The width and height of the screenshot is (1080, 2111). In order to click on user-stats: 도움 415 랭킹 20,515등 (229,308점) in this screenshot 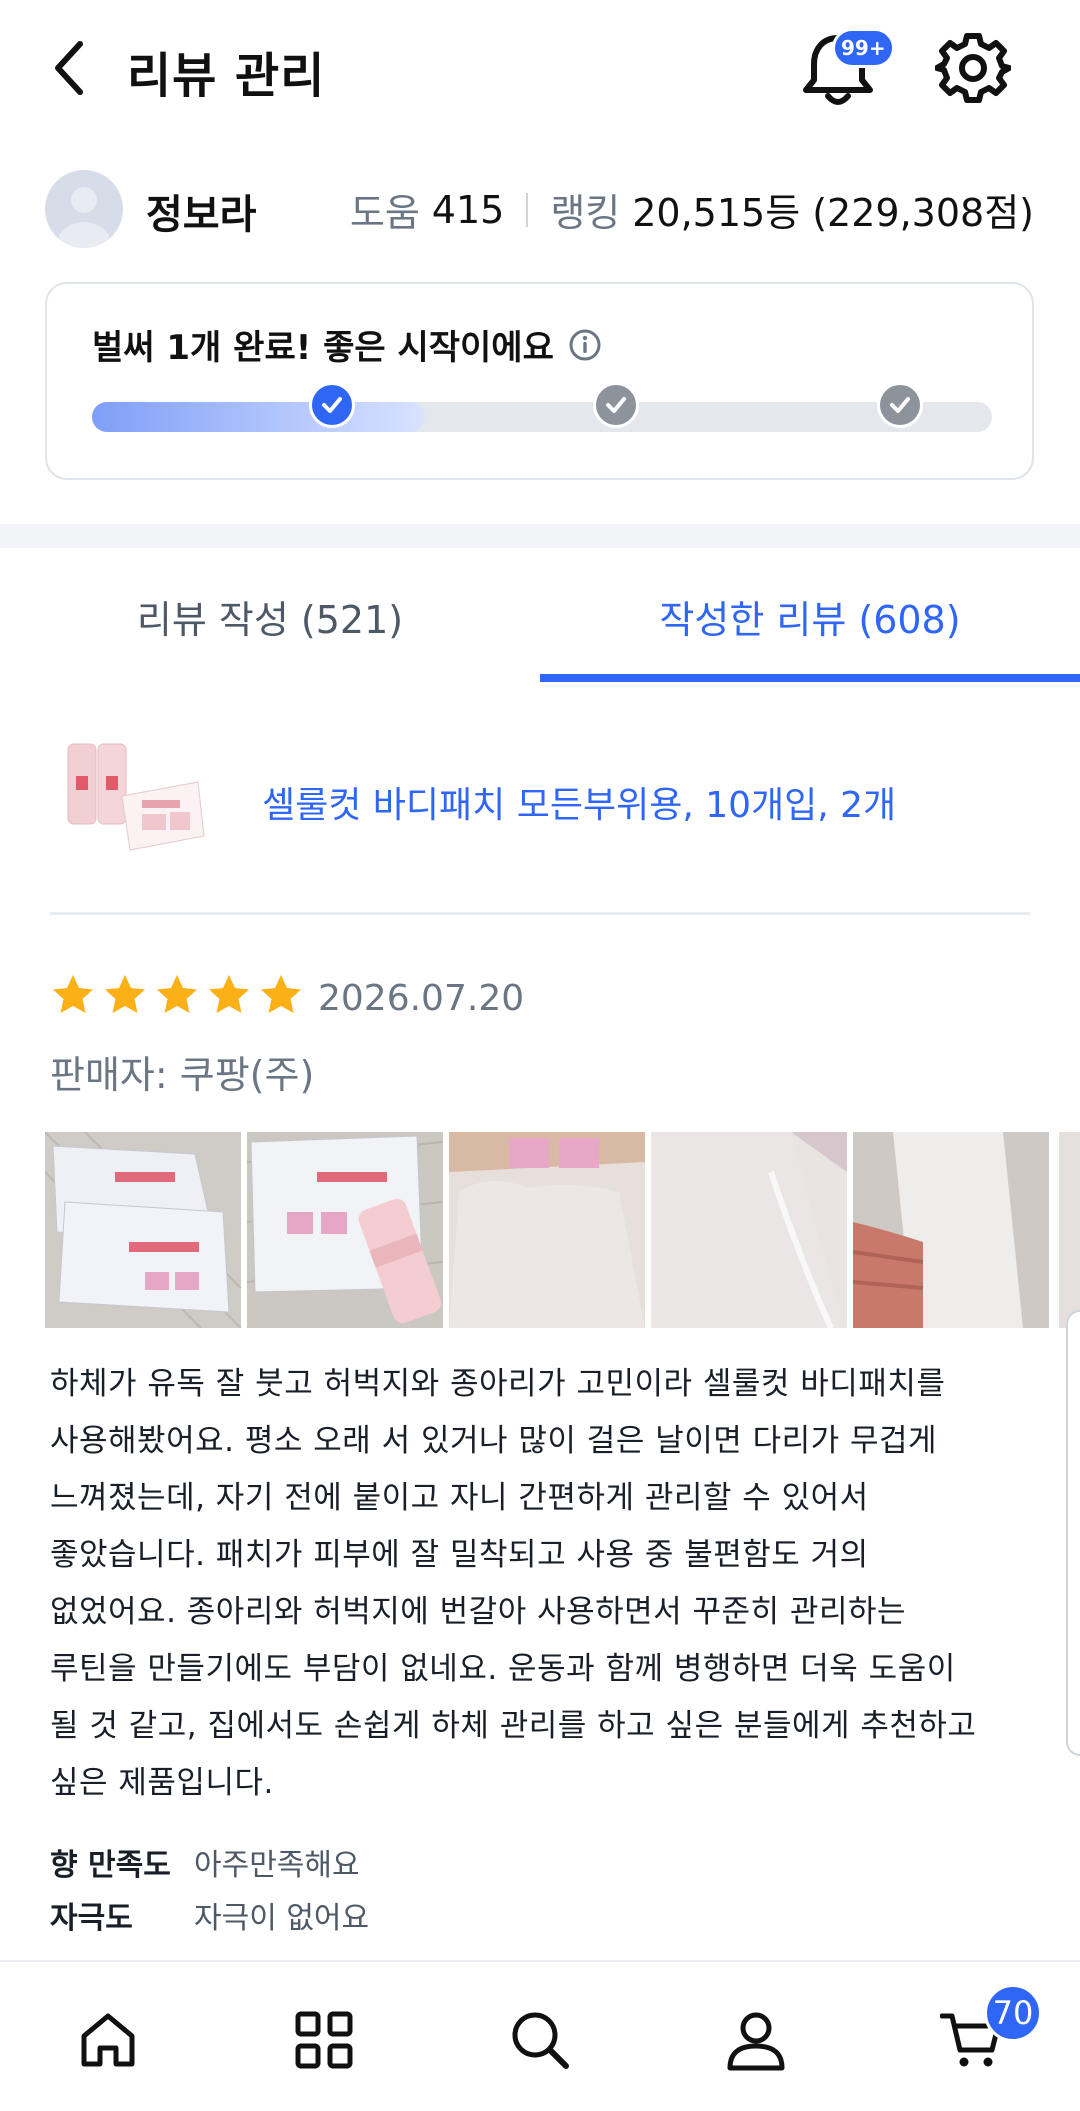, I will do `click(692, 209)`.